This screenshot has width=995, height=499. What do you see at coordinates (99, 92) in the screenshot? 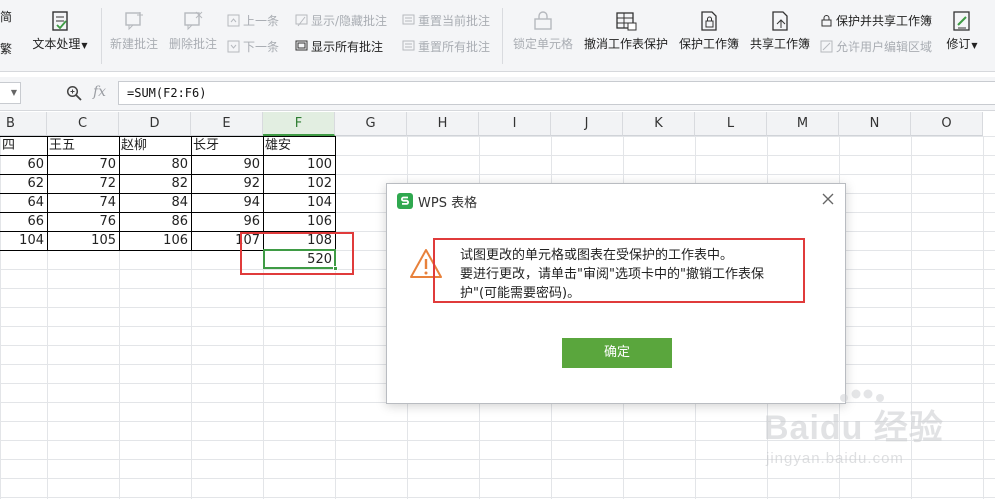
I see `fx-icon: fx` at bounding box center [99, 92].